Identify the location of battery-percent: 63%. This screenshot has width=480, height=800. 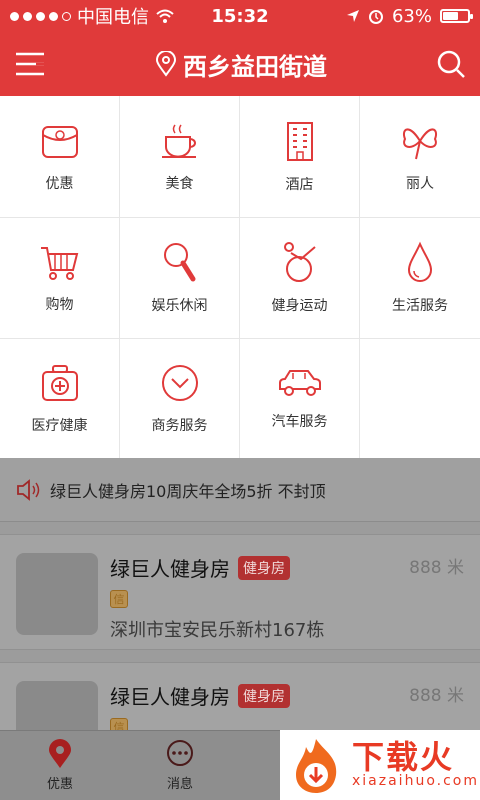
(411, 16).